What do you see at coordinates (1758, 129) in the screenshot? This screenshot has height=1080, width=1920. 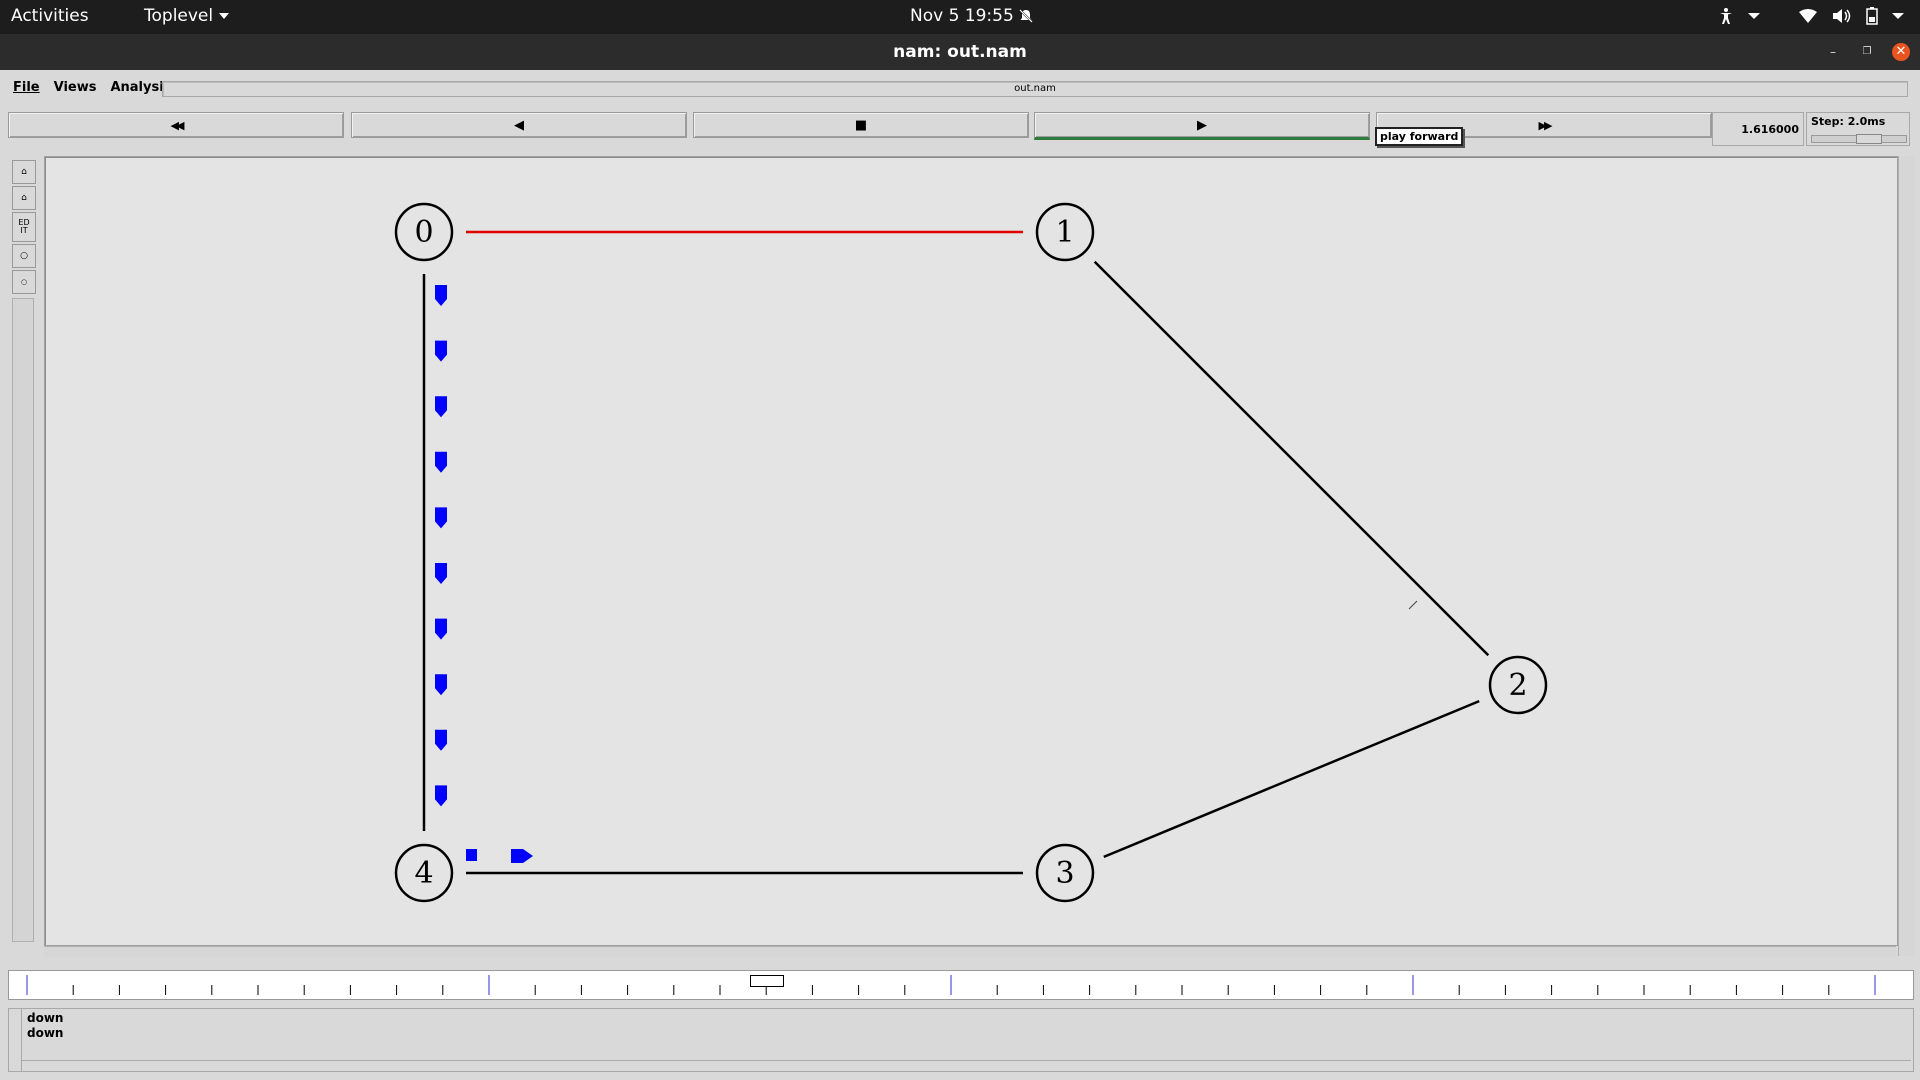 I see `current-time: 1.616000` at bounding box center [1758, 129].